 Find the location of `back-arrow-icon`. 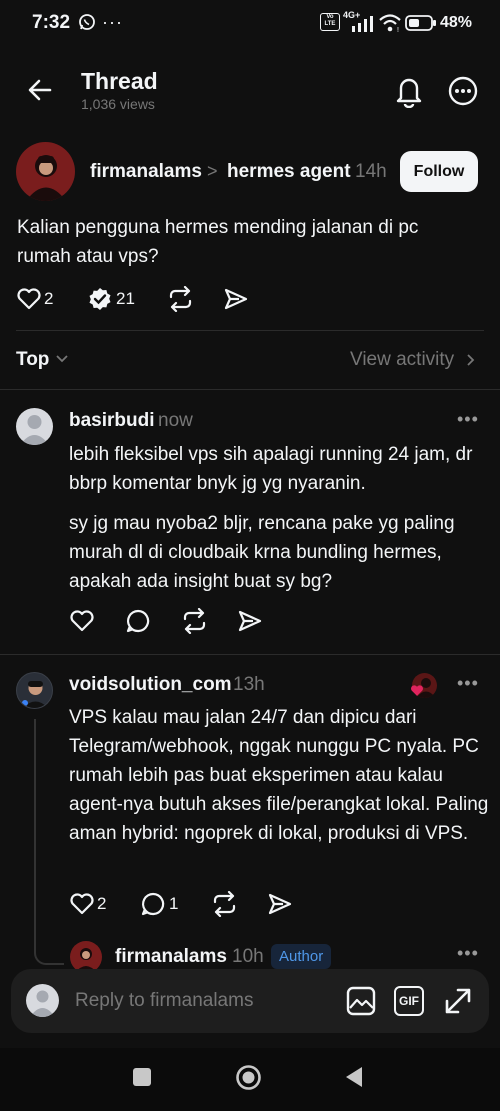

back-arrow-icon is located at coordinates (40, 90).